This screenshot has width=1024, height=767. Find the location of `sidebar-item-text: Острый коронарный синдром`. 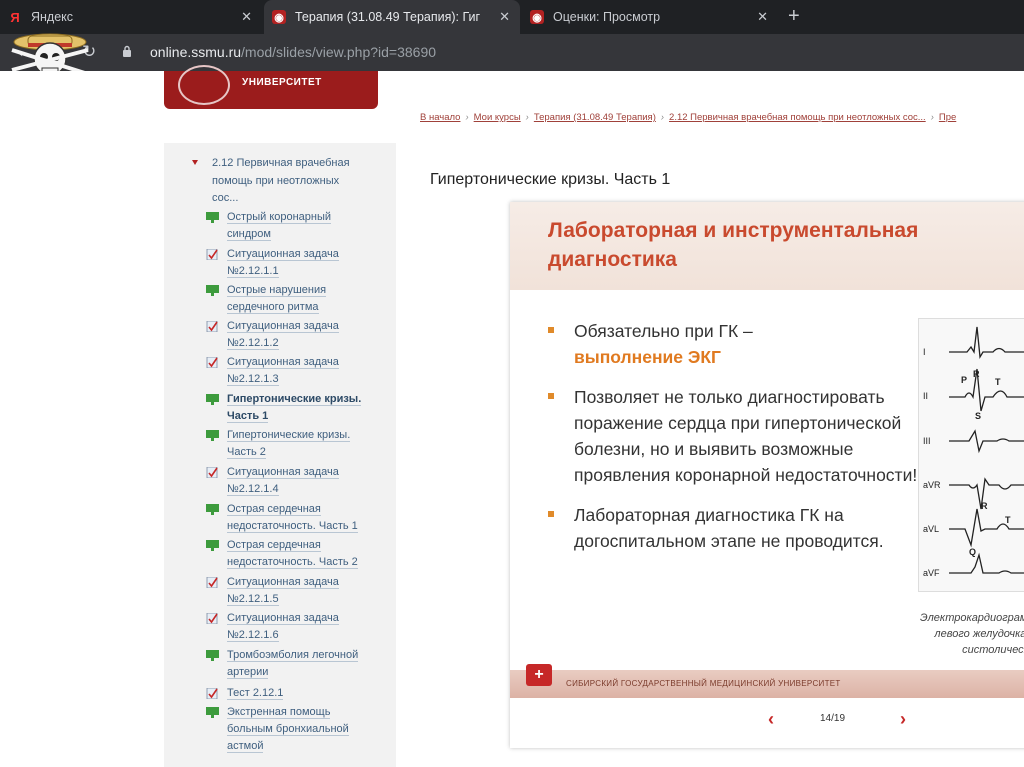

sidebar-item-text: Острый коронарный синдром is located at coordinates (279, 226).